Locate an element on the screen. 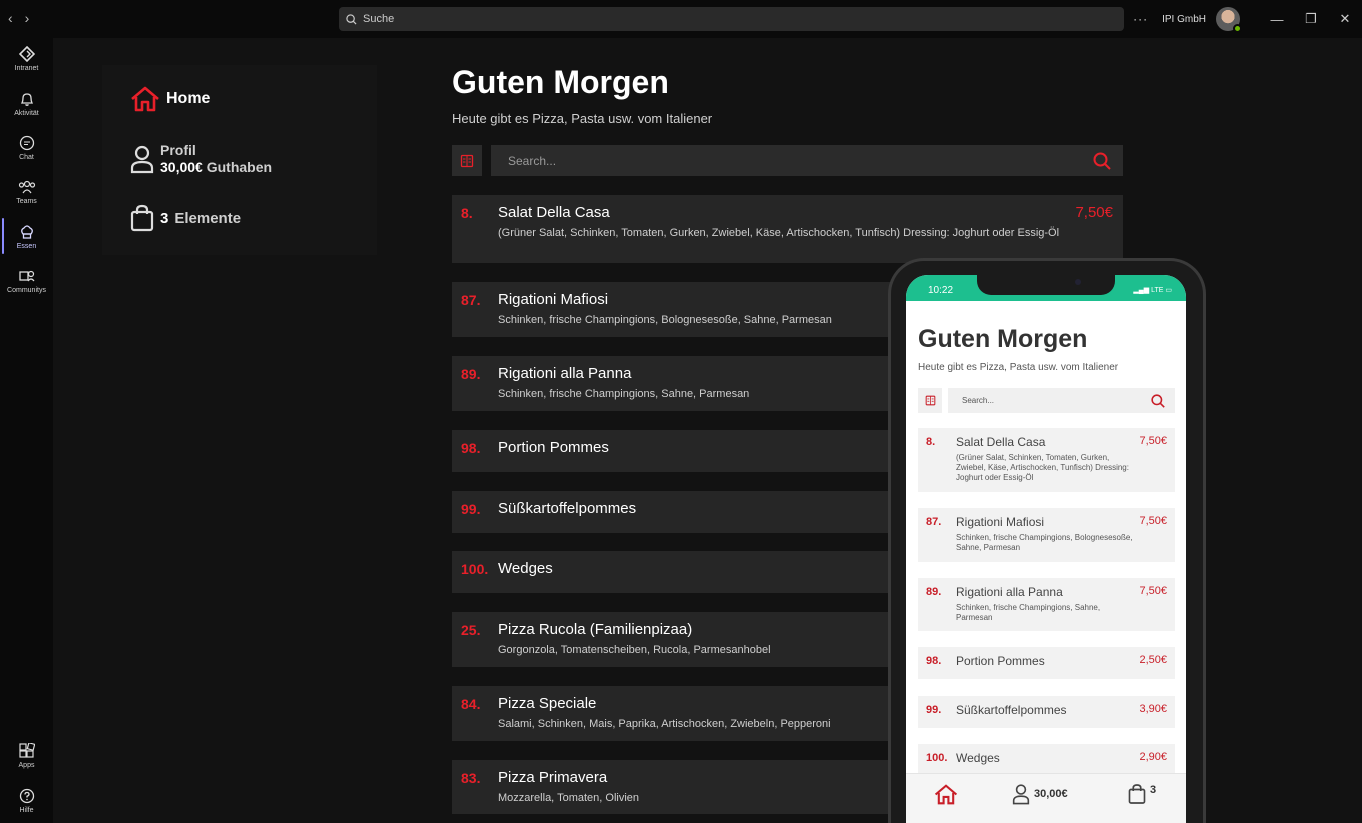 The height and width of the screenshot is (823, 1362). menu-item-name: Pizza Primavera is located at coordinates (553, 777).